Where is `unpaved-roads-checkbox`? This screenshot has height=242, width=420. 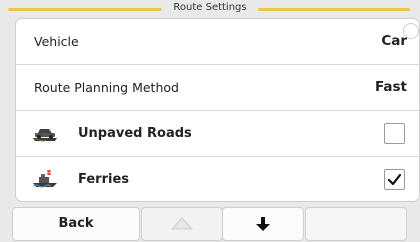
unpaved-roads-checkbox is located at coordinates (394, 133).